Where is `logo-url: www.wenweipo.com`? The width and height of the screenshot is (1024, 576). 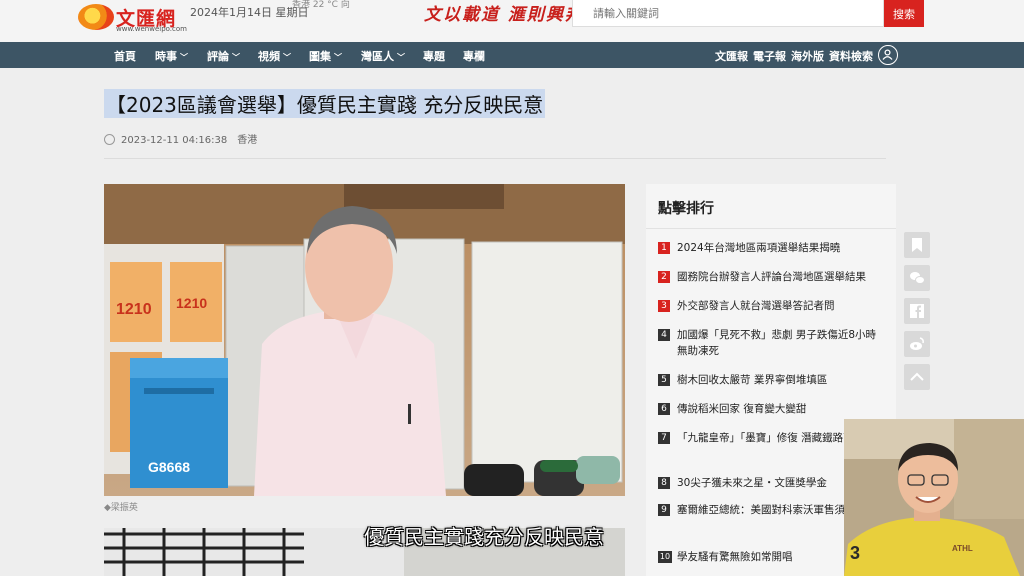
logo-url: www.wenweipo.com is located at coordinates (151, 29).